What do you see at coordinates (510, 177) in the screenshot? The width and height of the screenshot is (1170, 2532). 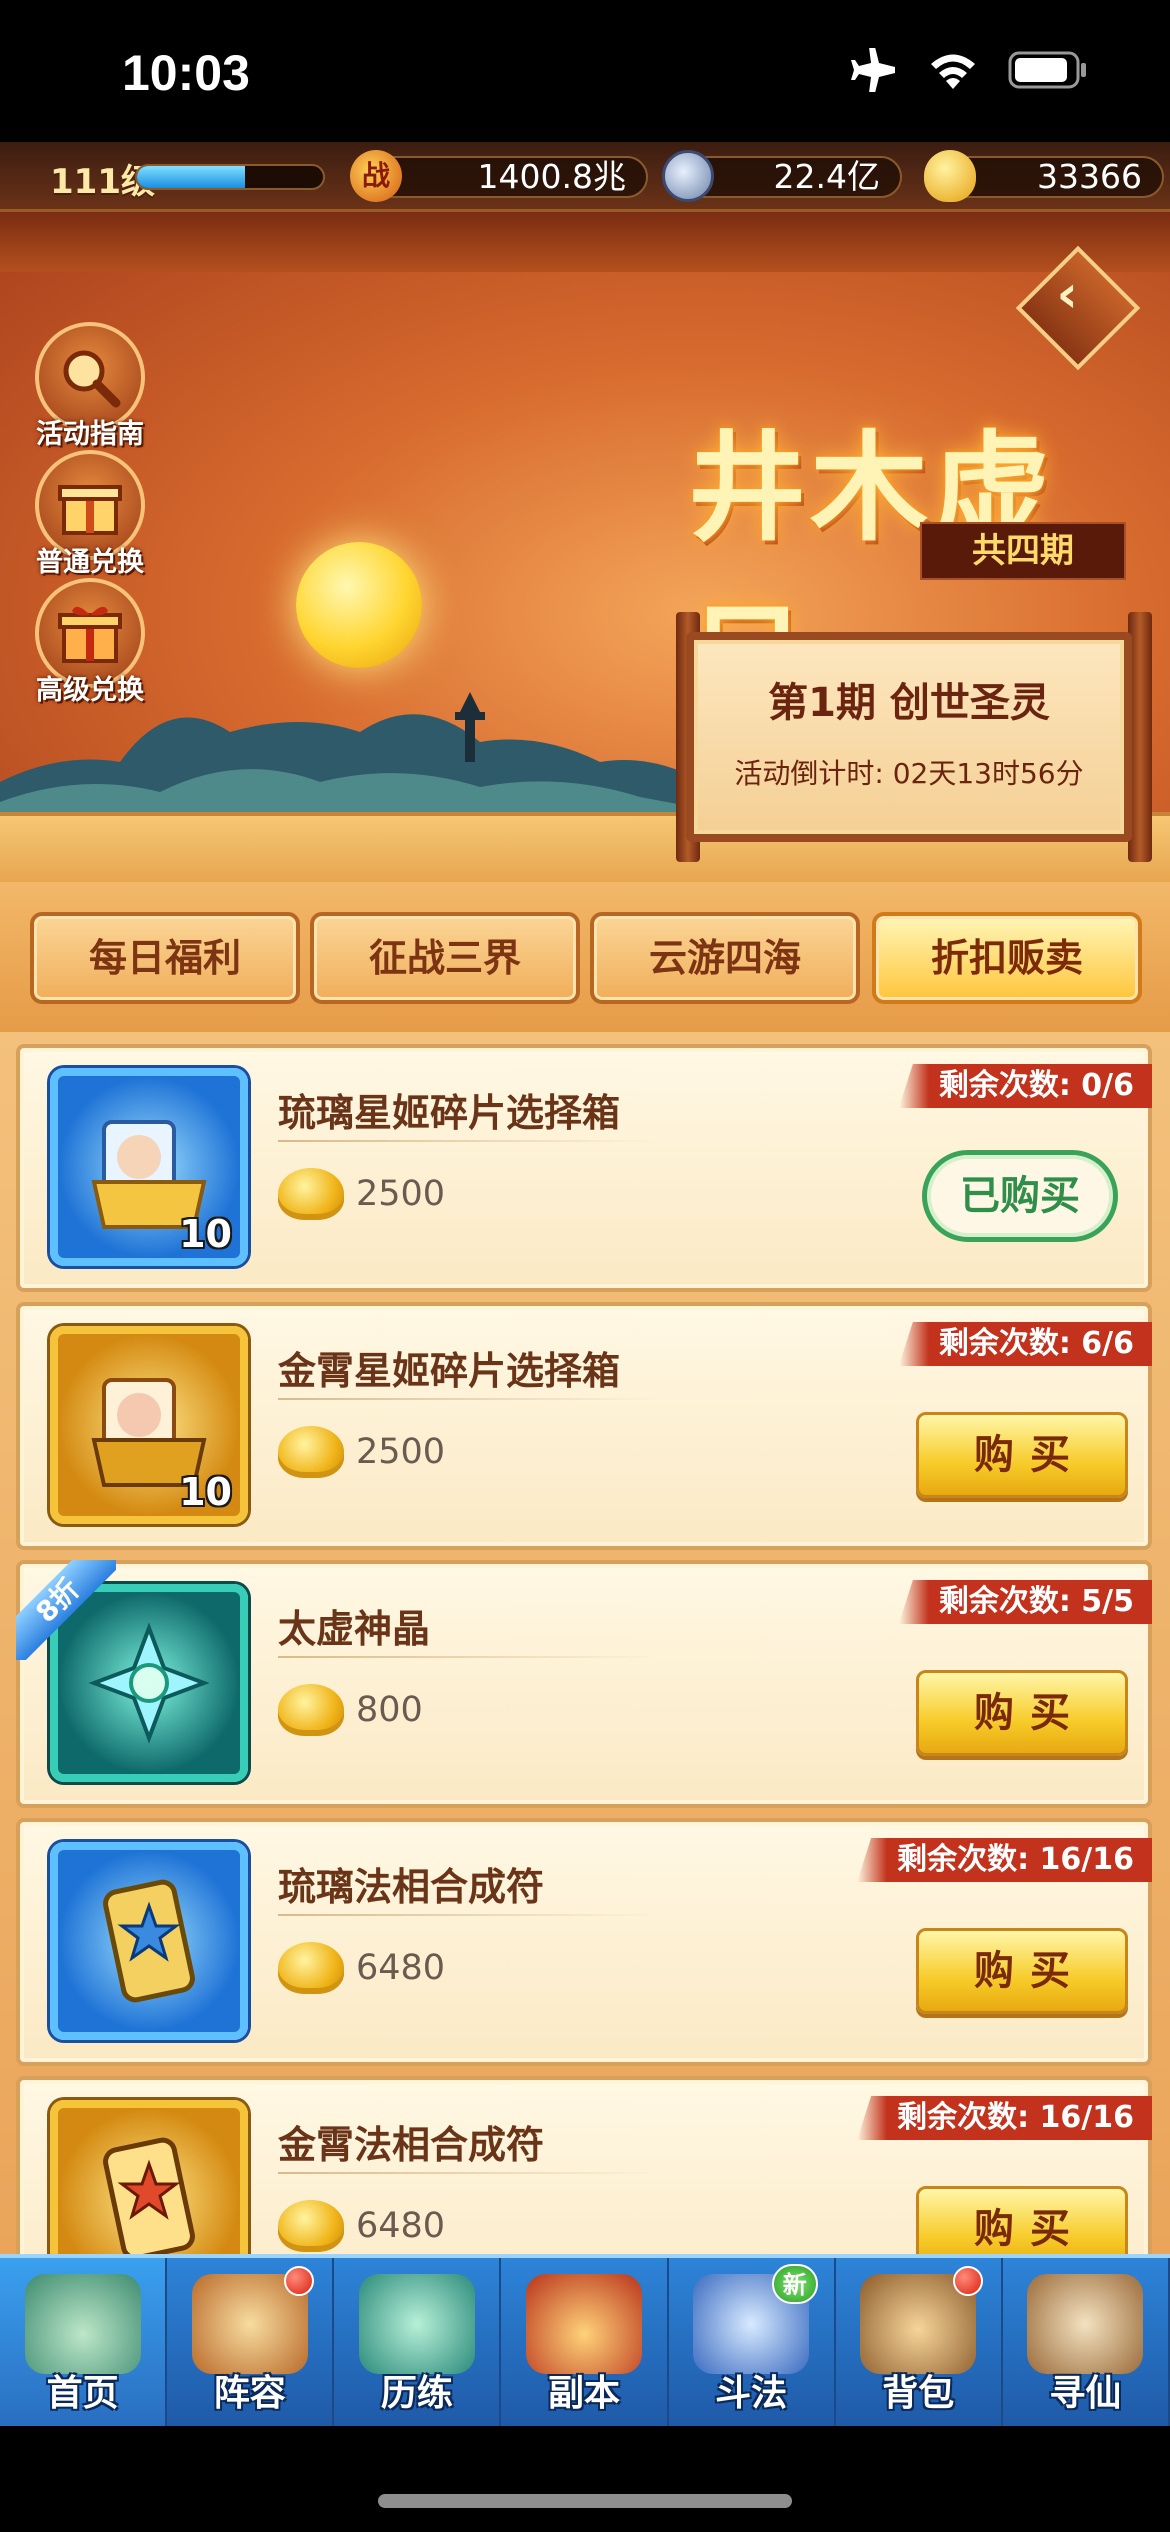 I see `power-value: 1400.8兆` at bounding box center [510, 177].